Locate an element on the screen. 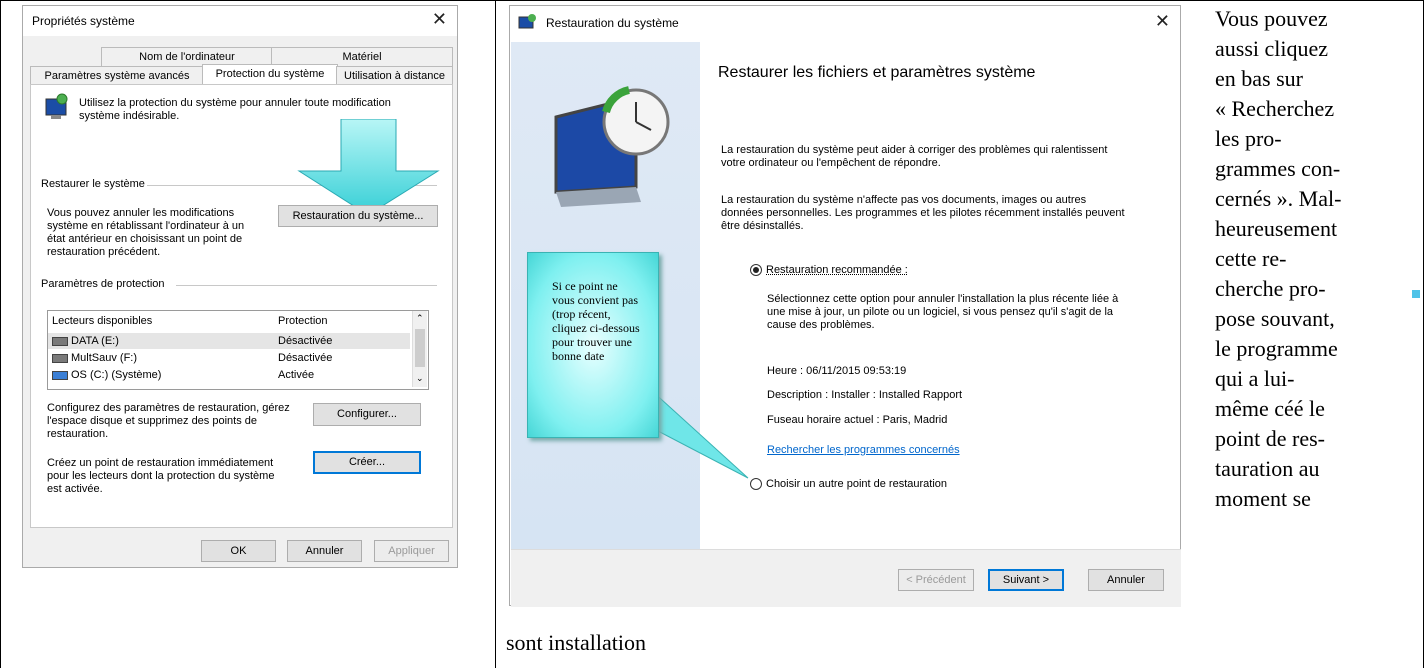  scroll-thumb is located at coordinates (420, 348).